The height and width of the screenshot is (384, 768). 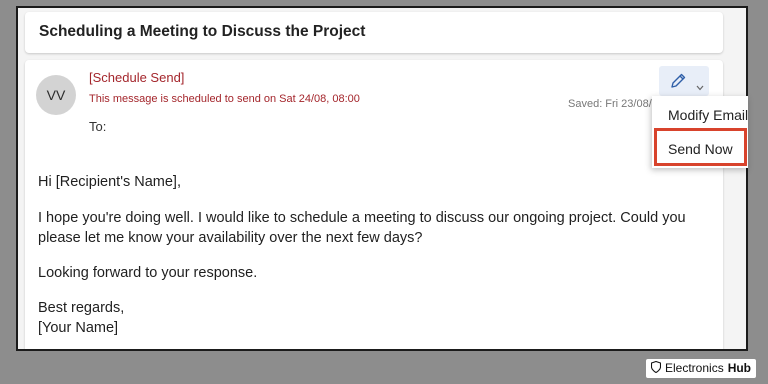 I want to click on menu-item-send-now: Send Now, so click(x=700, y=149).